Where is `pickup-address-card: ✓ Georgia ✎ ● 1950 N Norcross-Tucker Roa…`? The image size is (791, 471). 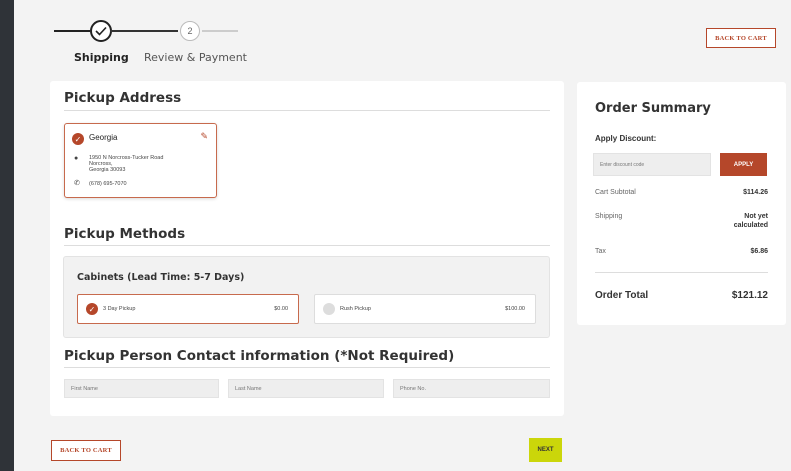 pickup-address-card: ✓ Georgia ✎ ● 1950 N Norcross-Tucker Roa… is located at coordinates (140, 160).